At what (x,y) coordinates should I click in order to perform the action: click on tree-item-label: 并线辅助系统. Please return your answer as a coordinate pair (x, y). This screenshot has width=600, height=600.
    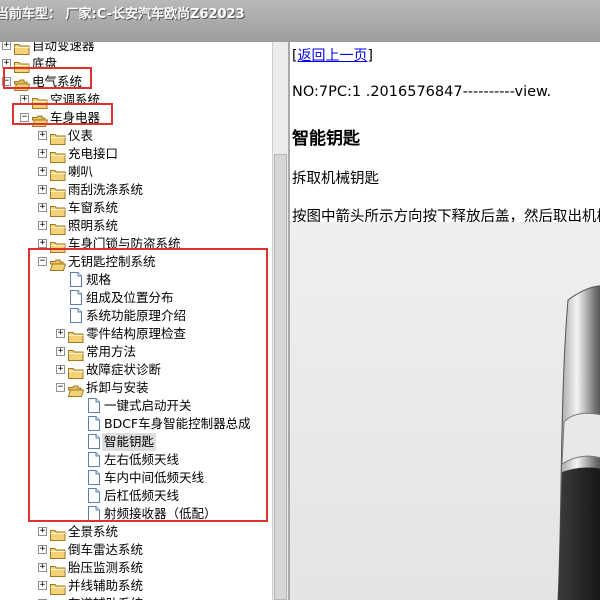
    Looking at the image, I should click on (106, 585).